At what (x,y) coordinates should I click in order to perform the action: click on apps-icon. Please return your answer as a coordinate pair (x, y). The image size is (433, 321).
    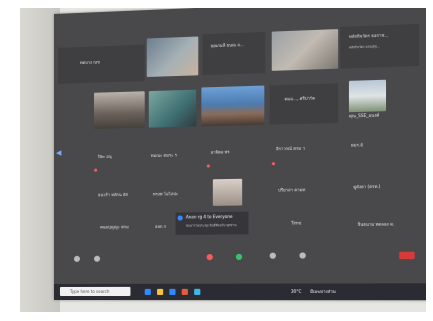
    Looking at the image, I should click on (302, 255).